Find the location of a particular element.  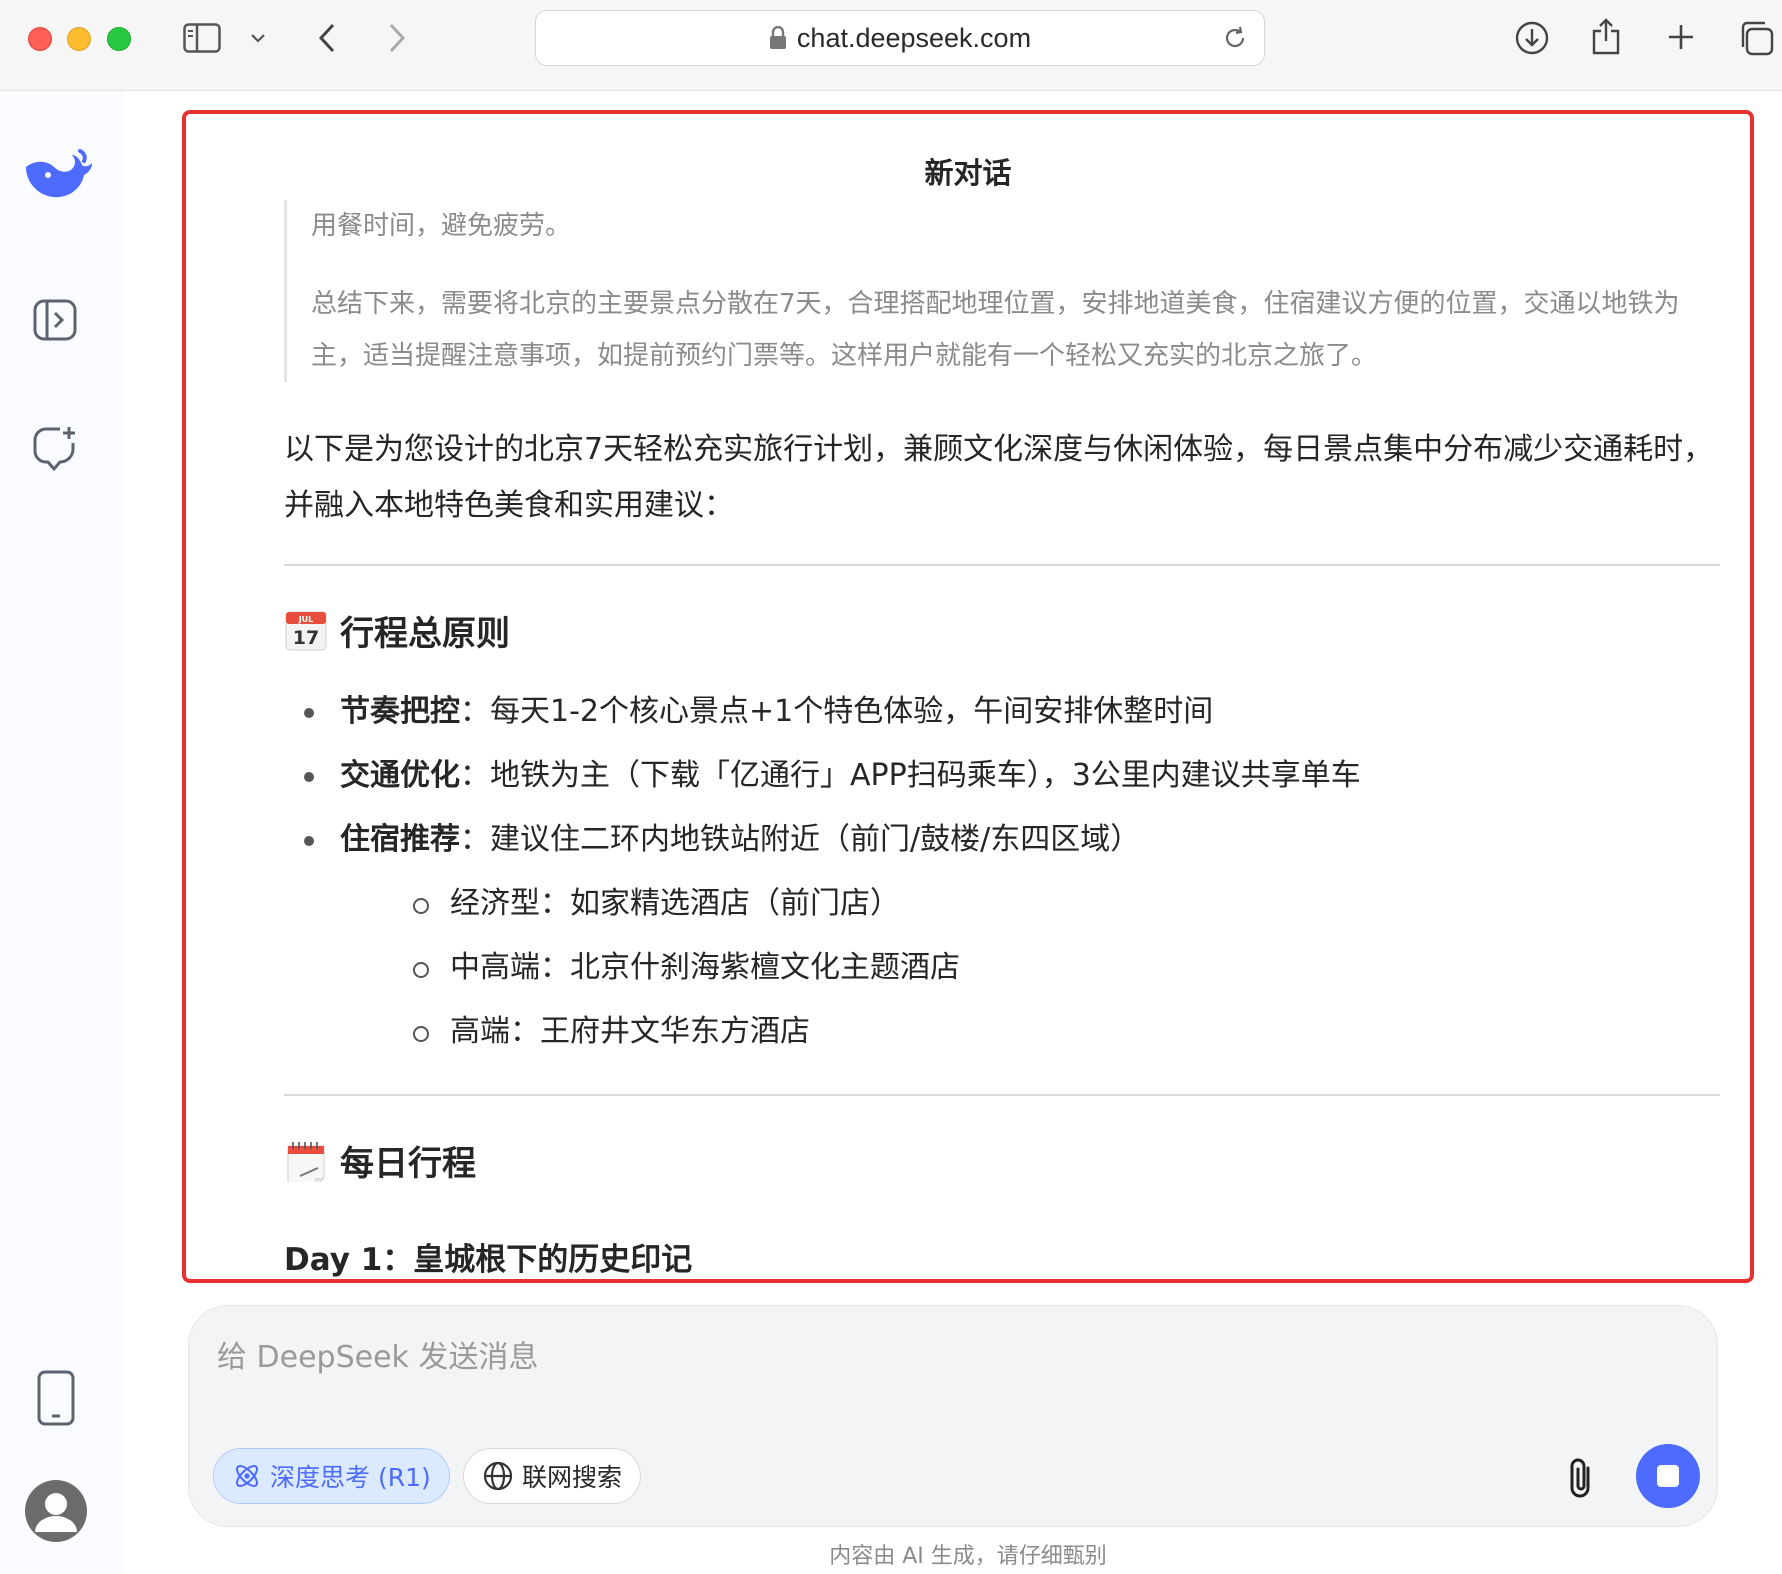

list-item: 节奏把控：每天1-2个核心景点+1个特色体验，午间安排休整时间 is located at coordinates (1002, 712).